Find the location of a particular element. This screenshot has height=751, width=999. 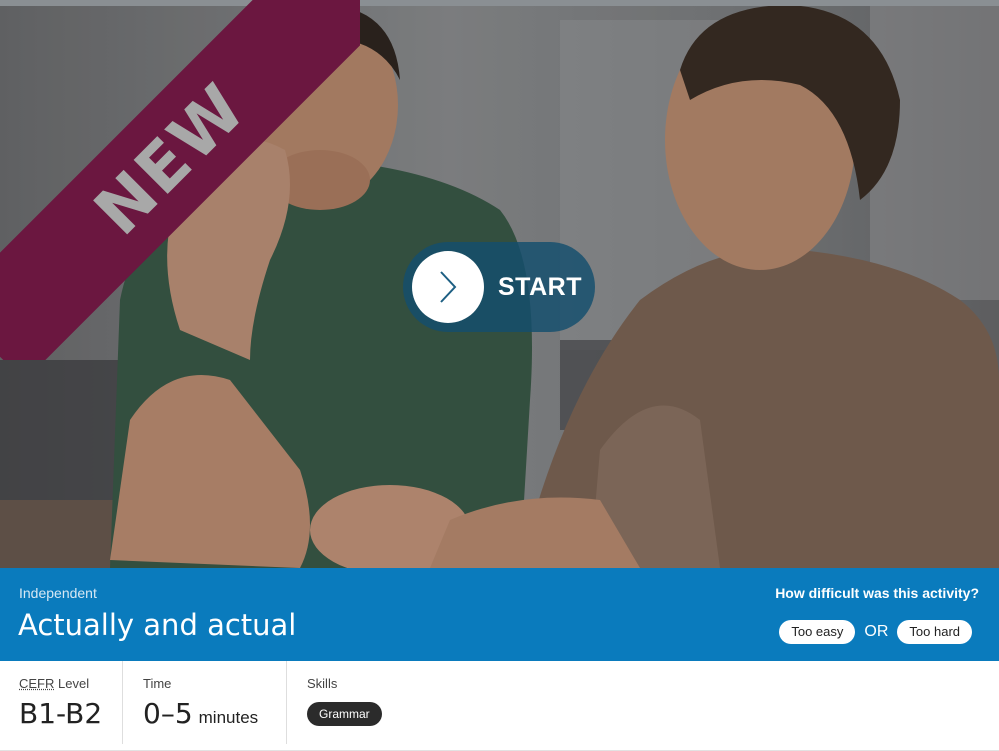

chevron-right-icon is located at coordinates (448, 287).